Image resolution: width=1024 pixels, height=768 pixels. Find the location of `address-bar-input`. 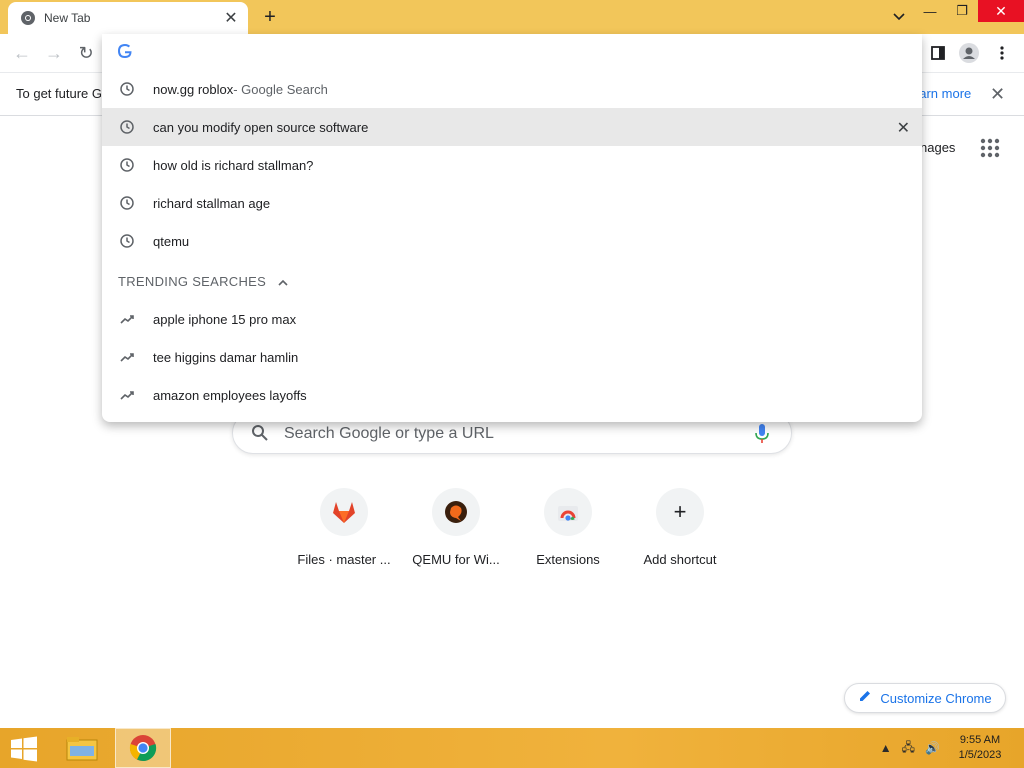

address-bar-input is located at coordinates (512, 52).